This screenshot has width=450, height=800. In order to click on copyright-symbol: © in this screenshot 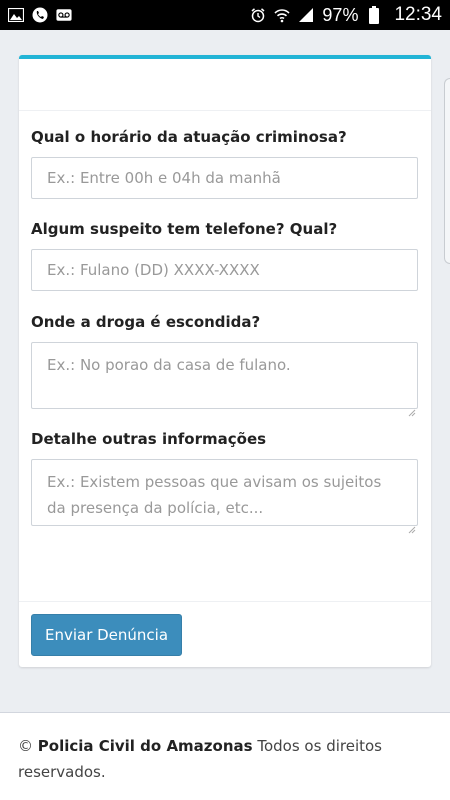, I will do `click(25, 746)`.